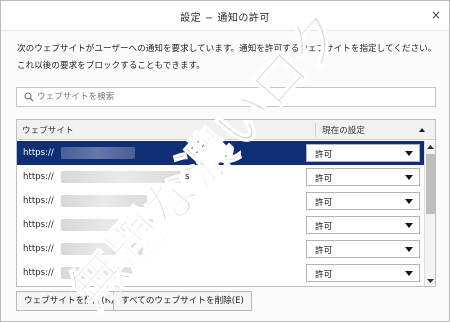 Image resolution: width=450 pixels, height=322 pixels. I want to click on scroll-down-icon, so click(430, 280).